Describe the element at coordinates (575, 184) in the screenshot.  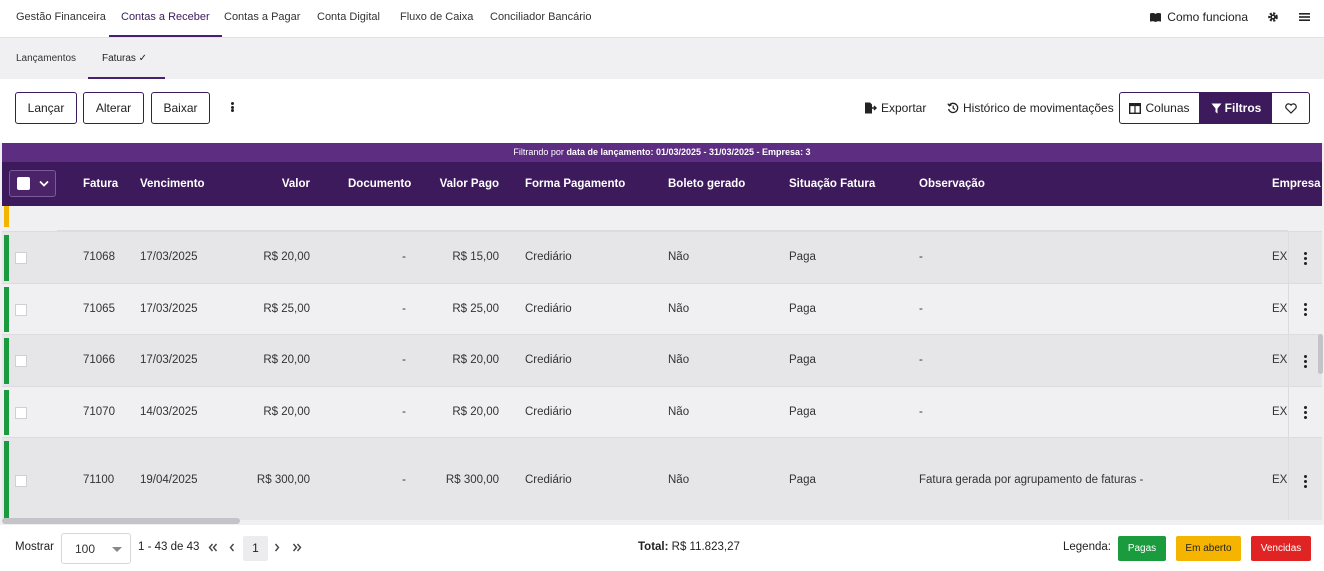
I see `col-header-forma-pagamento: Forma Pagamento` at that location.